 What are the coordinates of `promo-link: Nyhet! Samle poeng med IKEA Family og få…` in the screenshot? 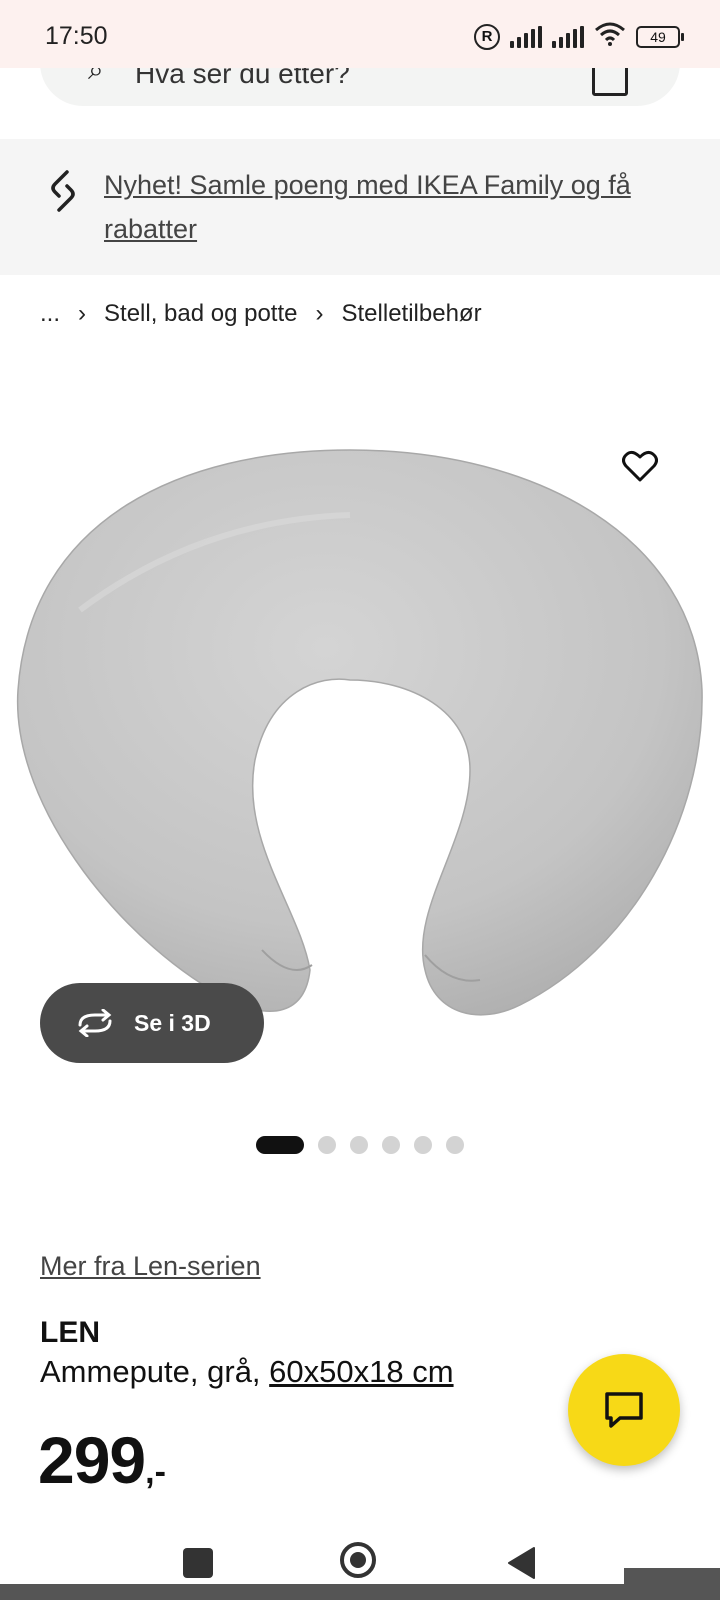 It's located at (394, 207).